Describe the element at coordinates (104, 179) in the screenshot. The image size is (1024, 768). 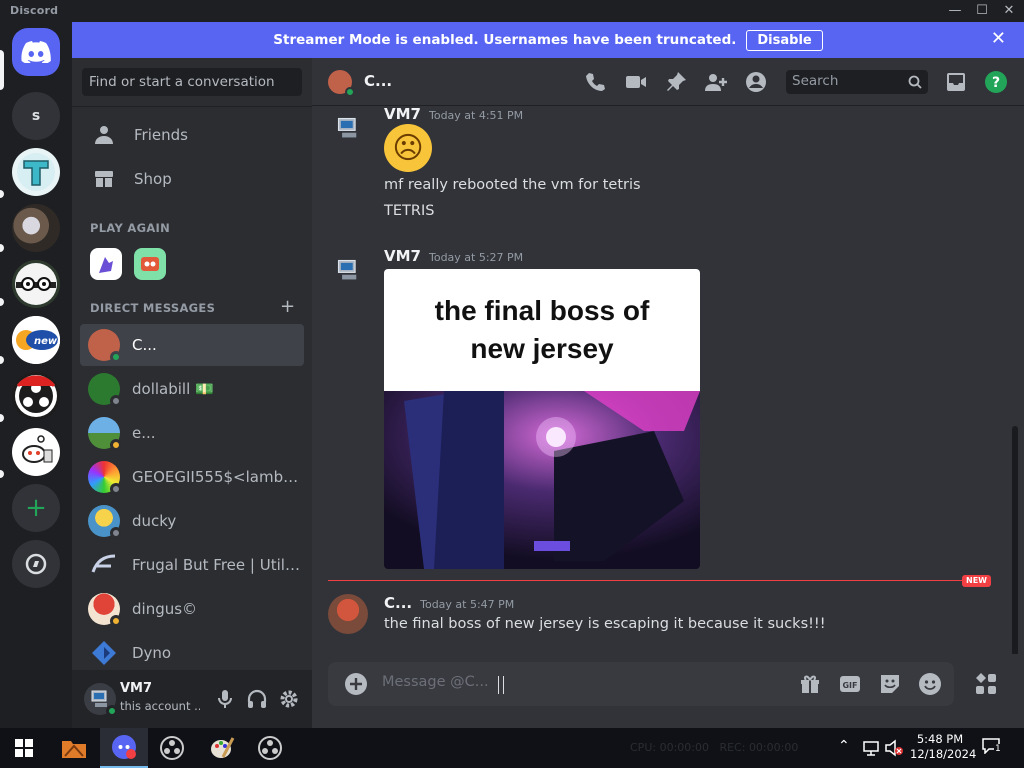
I see `shop-icon` at that location.